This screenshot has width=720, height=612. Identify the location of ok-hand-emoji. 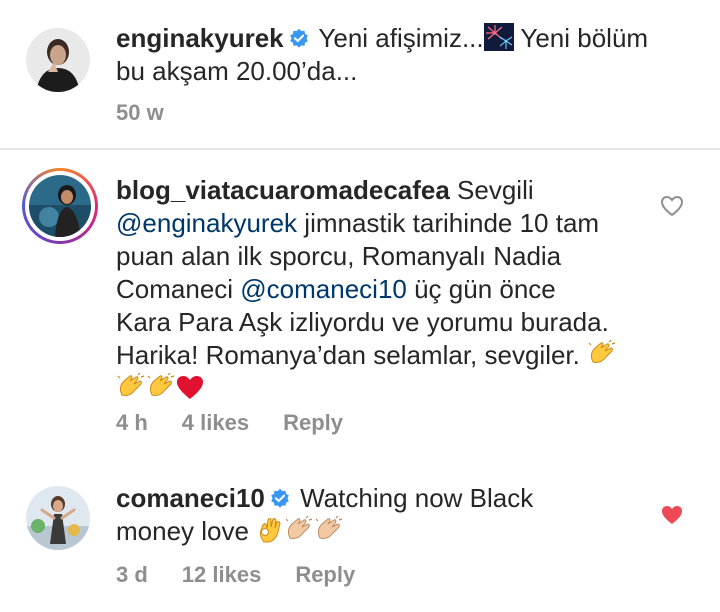
(270, 530).